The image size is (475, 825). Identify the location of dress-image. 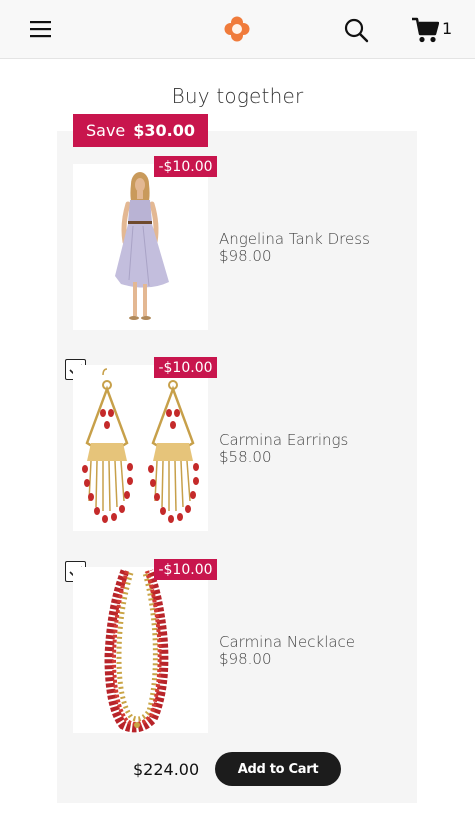
(140, 247).